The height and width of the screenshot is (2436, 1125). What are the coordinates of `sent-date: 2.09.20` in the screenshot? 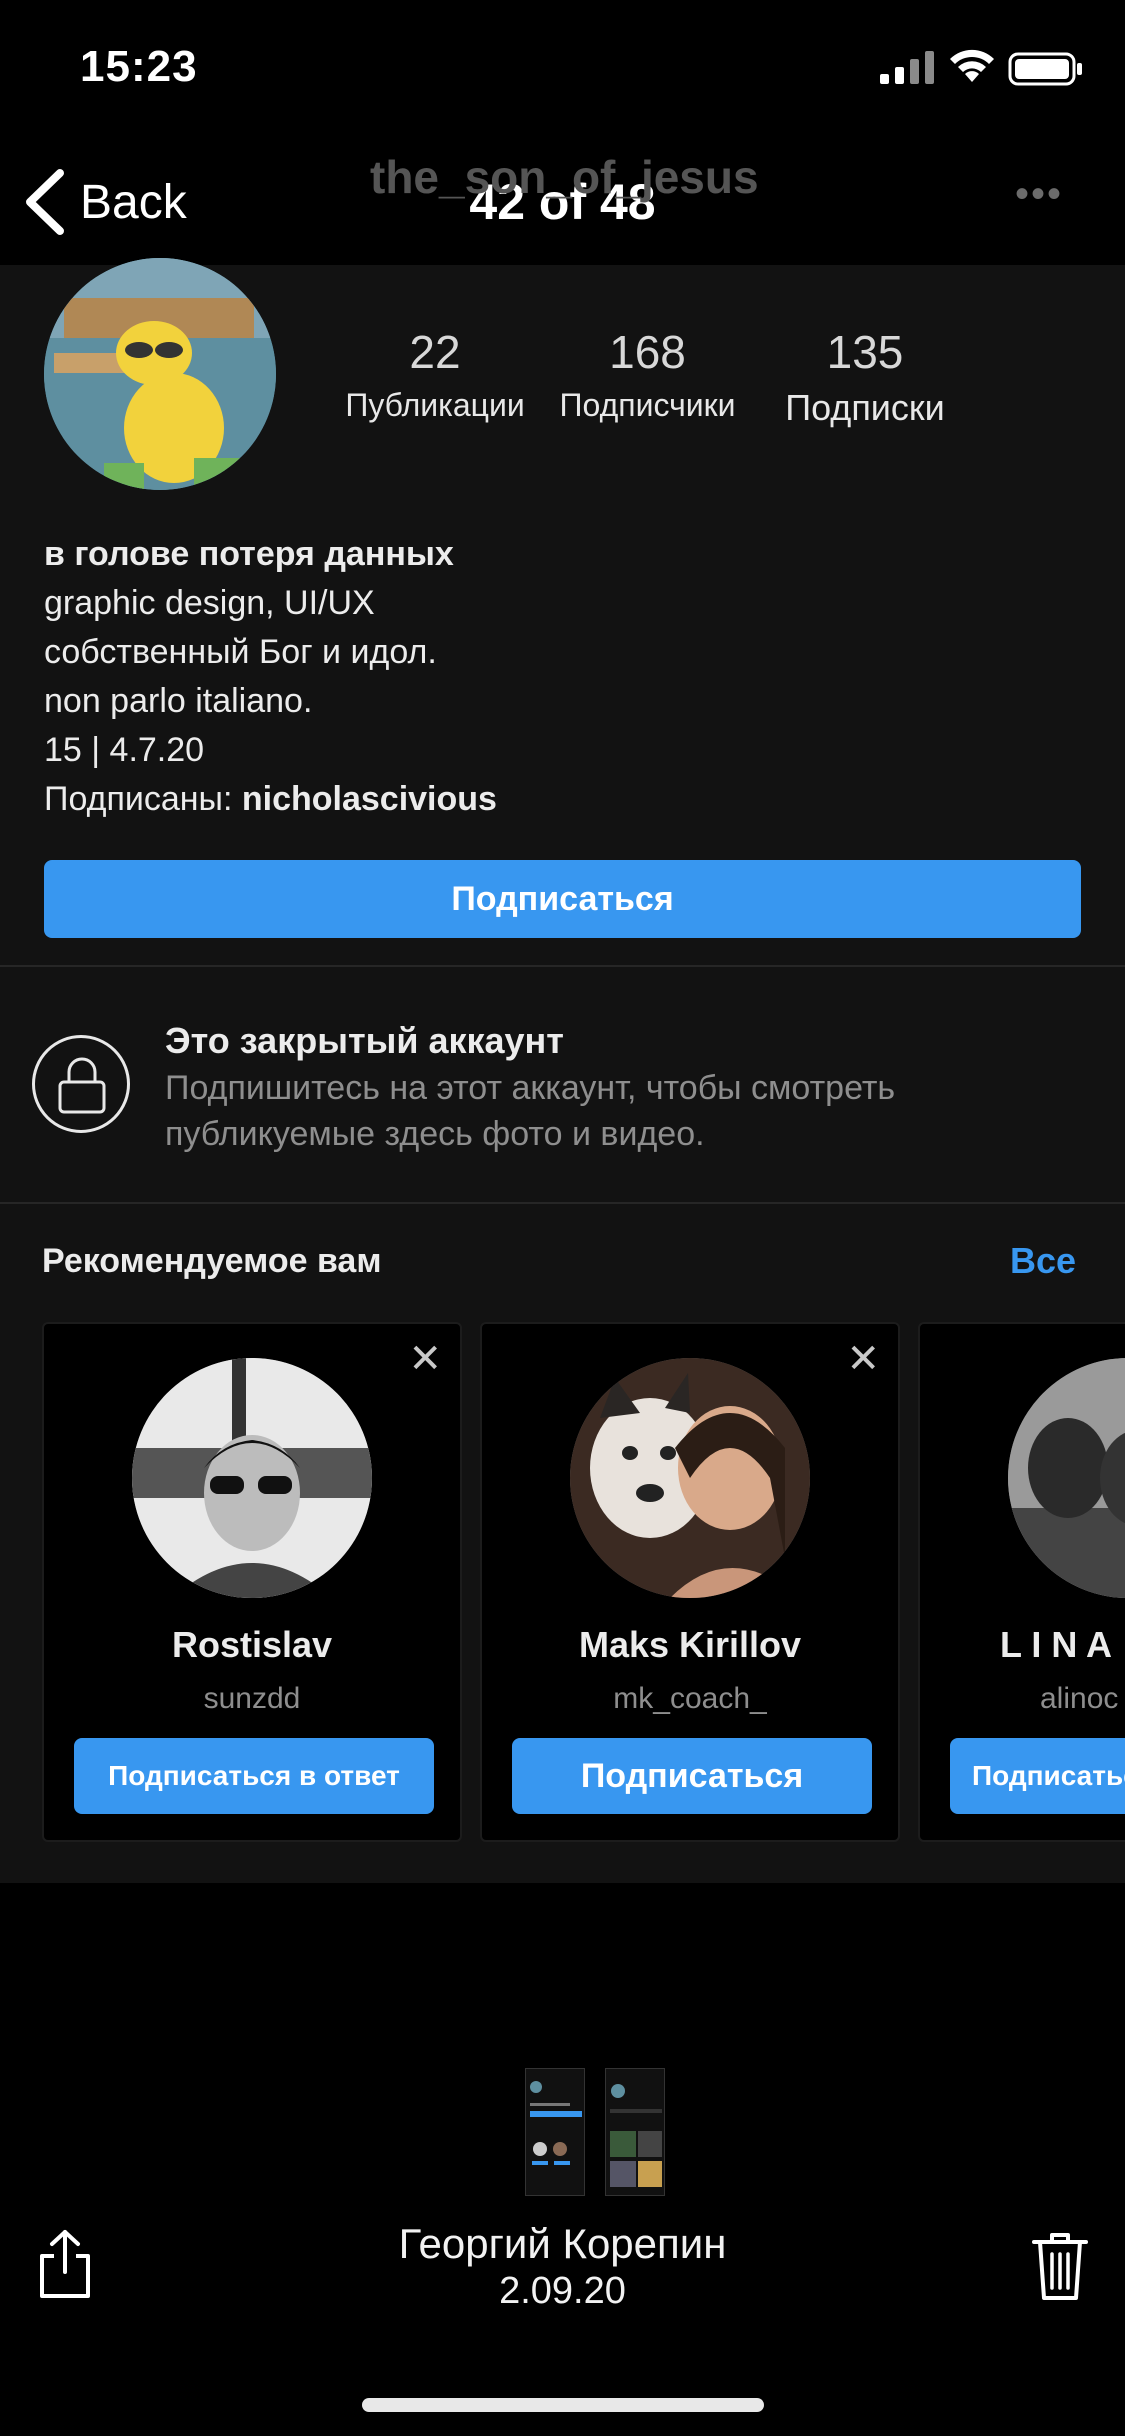 It's located at (562, 2291).